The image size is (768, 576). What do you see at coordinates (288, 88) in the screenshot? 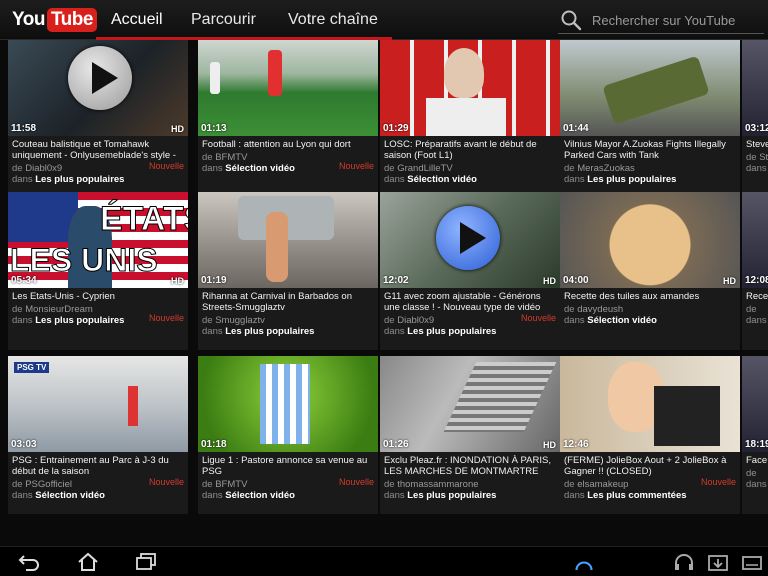
I see `video-thumbnail: 01:13` at bounding box center [288, 88].